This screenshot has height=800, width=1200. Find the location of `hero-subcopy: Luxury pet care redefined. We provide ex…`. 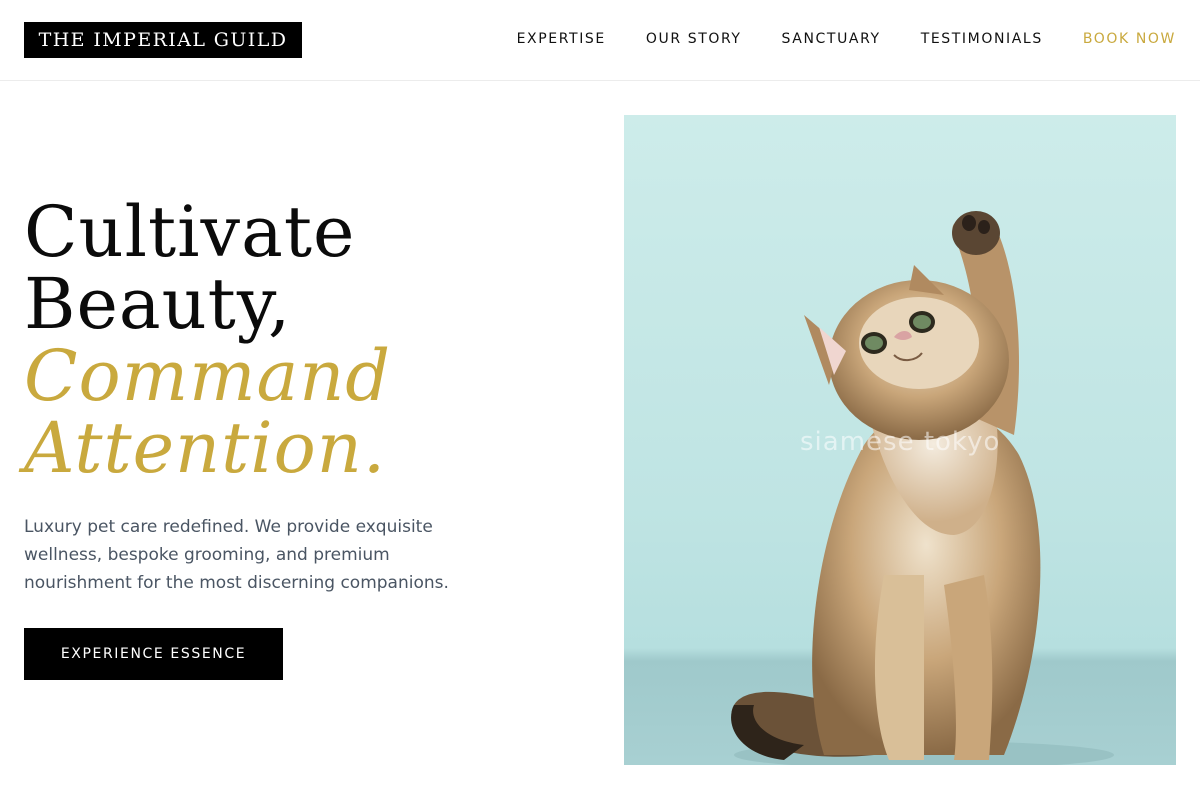

hero-subcopy: Luxury pet care redefined. We provide ex… is located at coordinates (236, 555).